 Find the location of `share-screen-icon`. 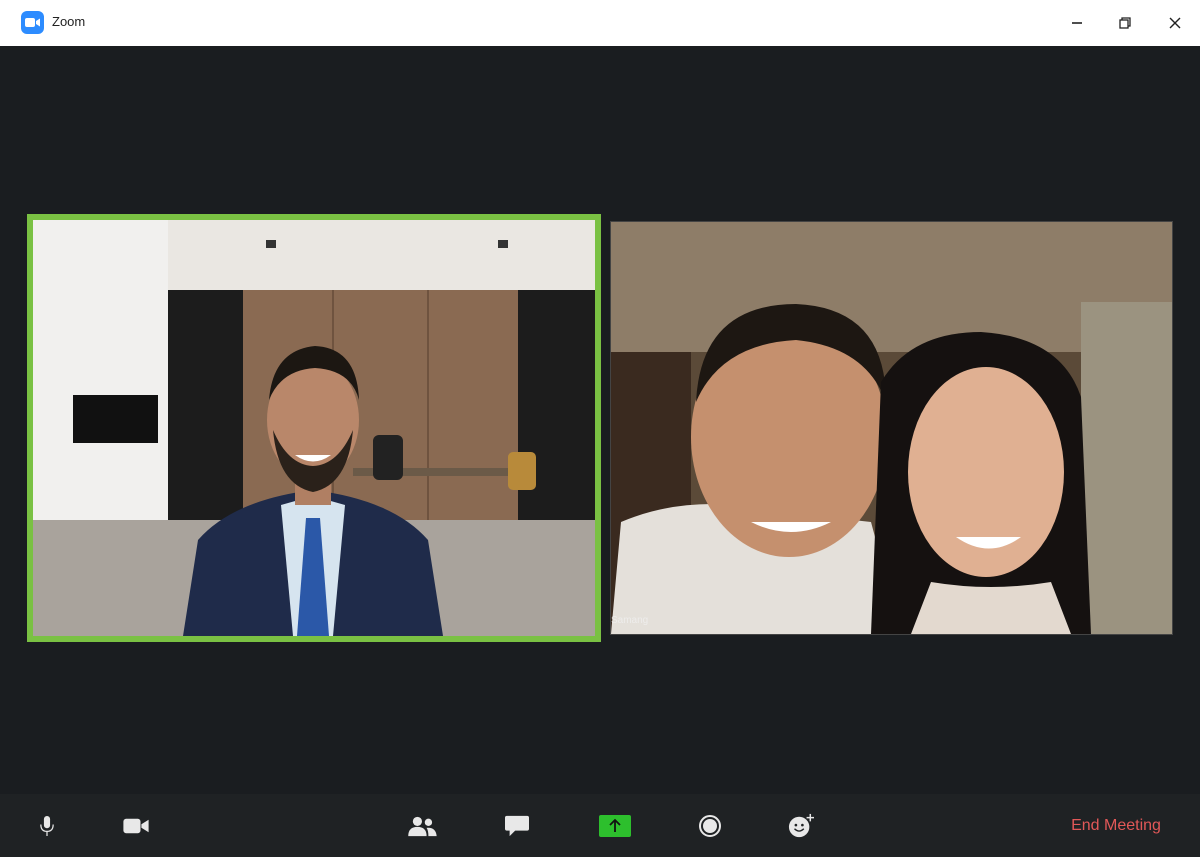

share-screen-icon is located at coordinates (615, 826).